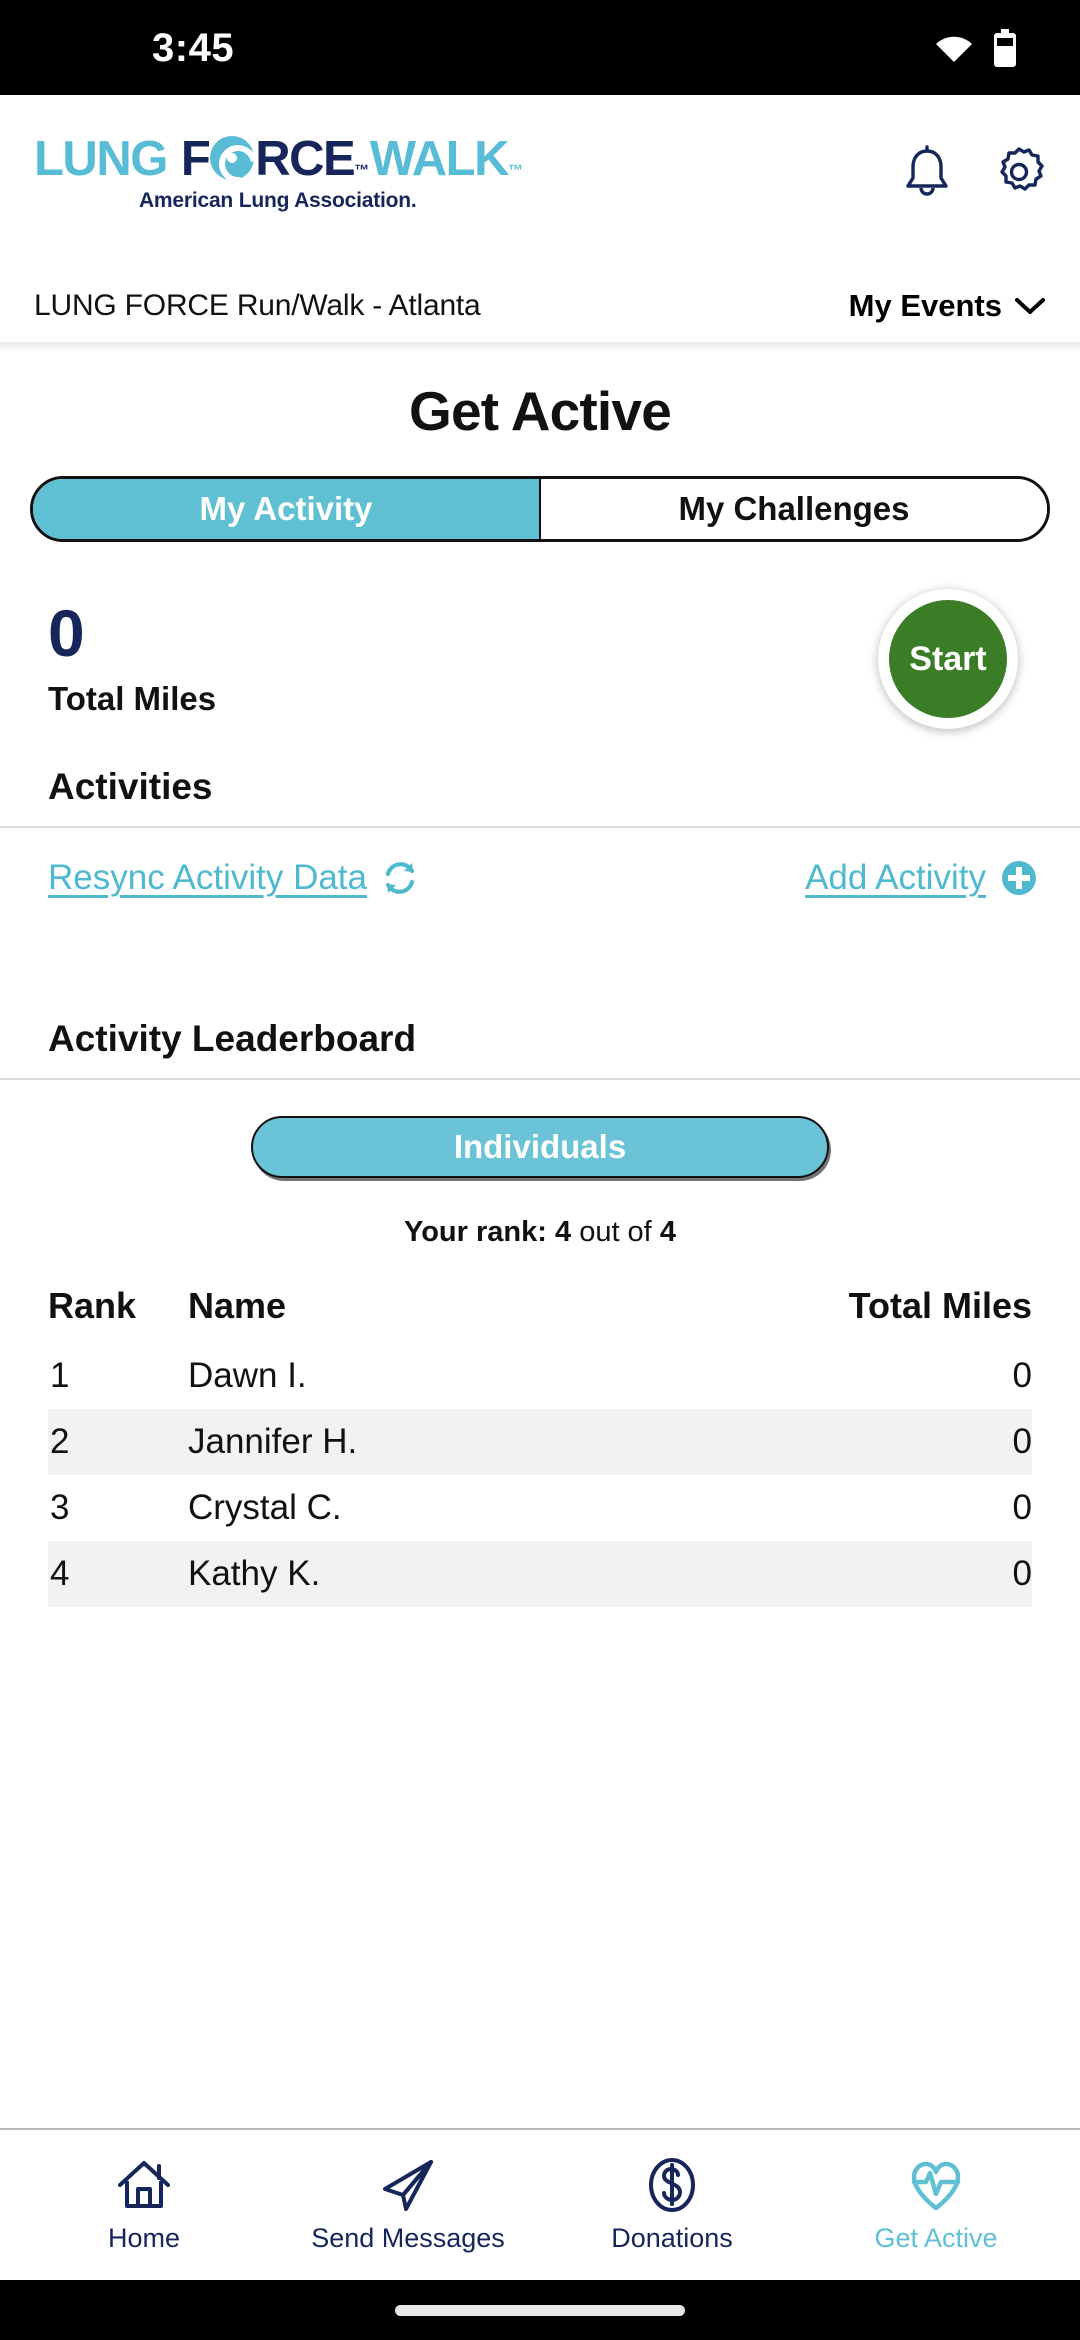 The image size is (1080, 2340). Describe the element at coordinates (305, 159) in the screenshot. I see `logo-word-rce: RCE` at that location.